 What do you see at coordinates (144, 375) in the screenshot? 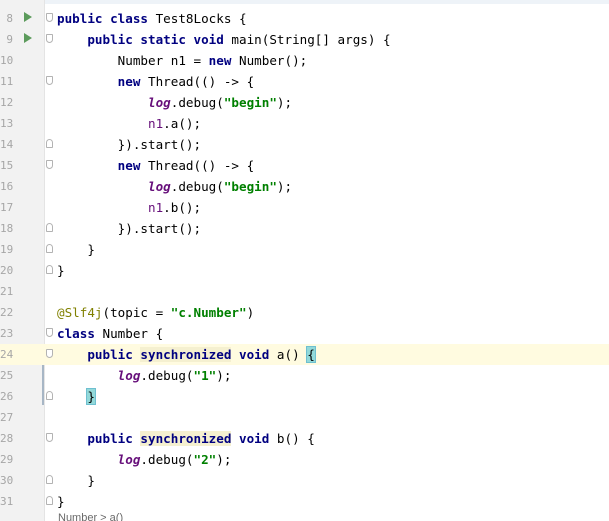
I see `code-text: log.debug("1");` at bounding box center [144, 375].